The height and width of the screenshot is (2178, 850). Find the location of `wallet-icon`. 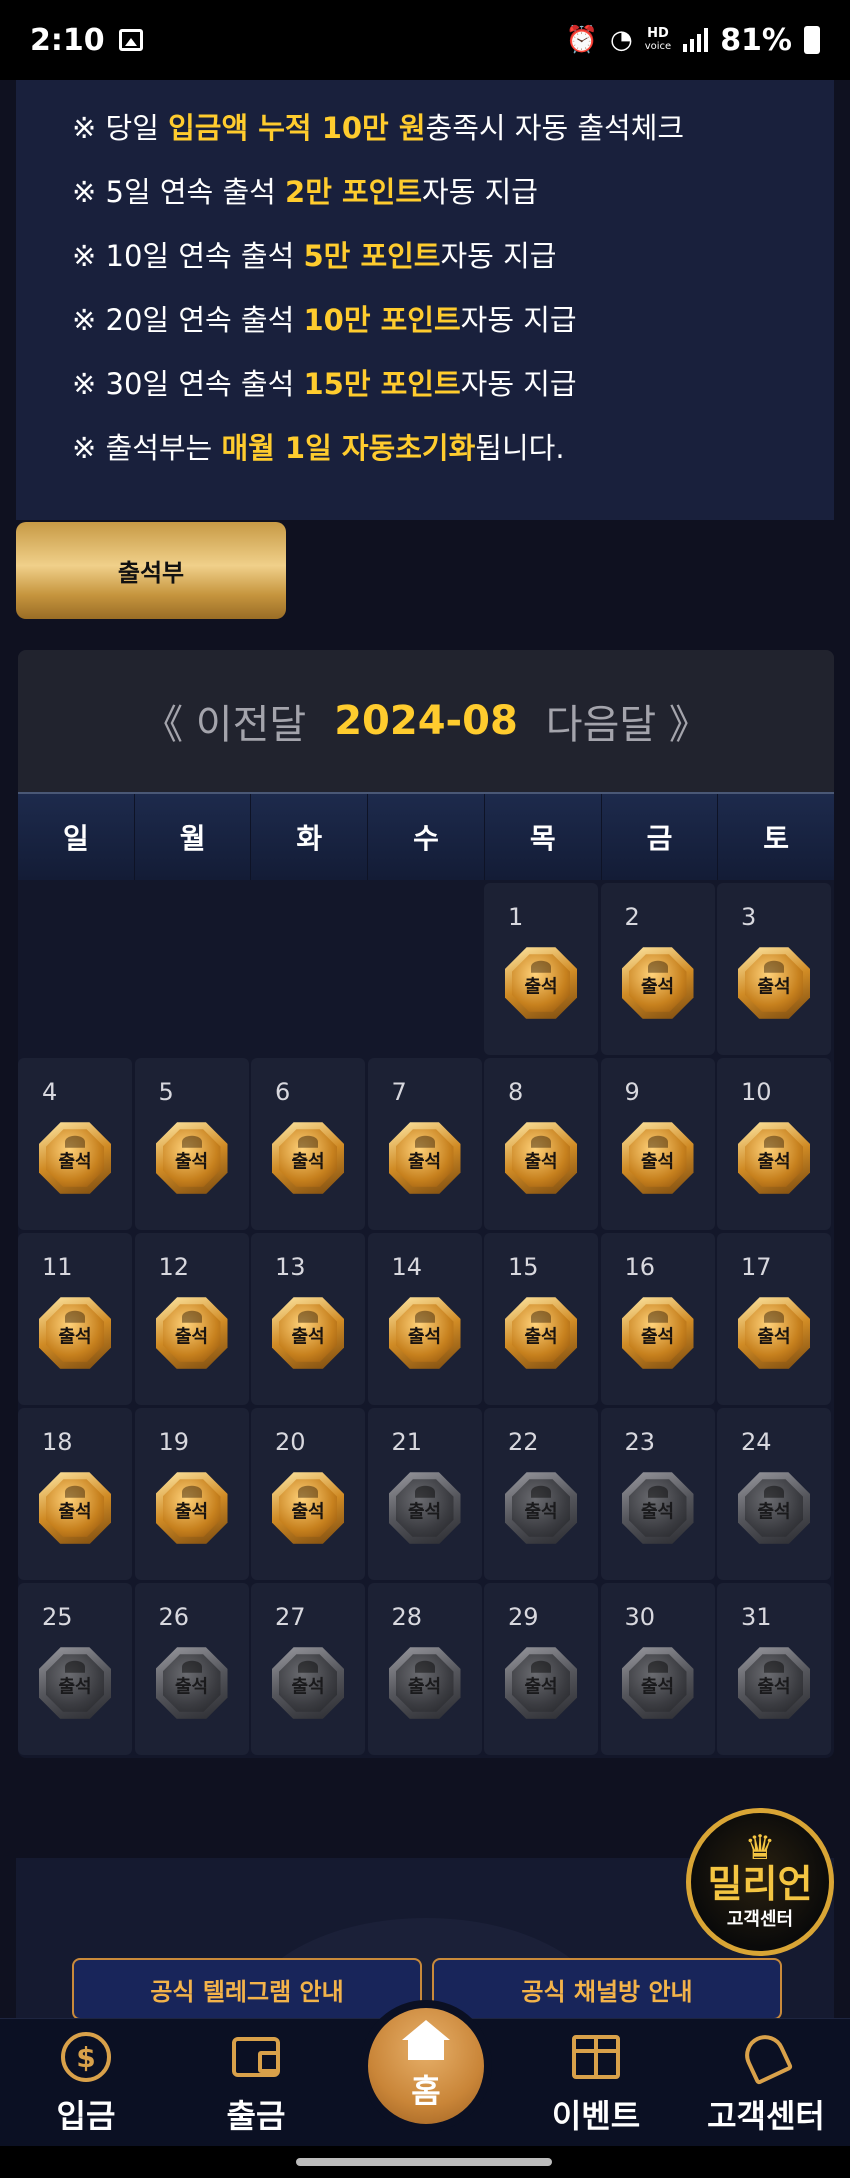

wallet-icon is located at coordinates (256, 2057).